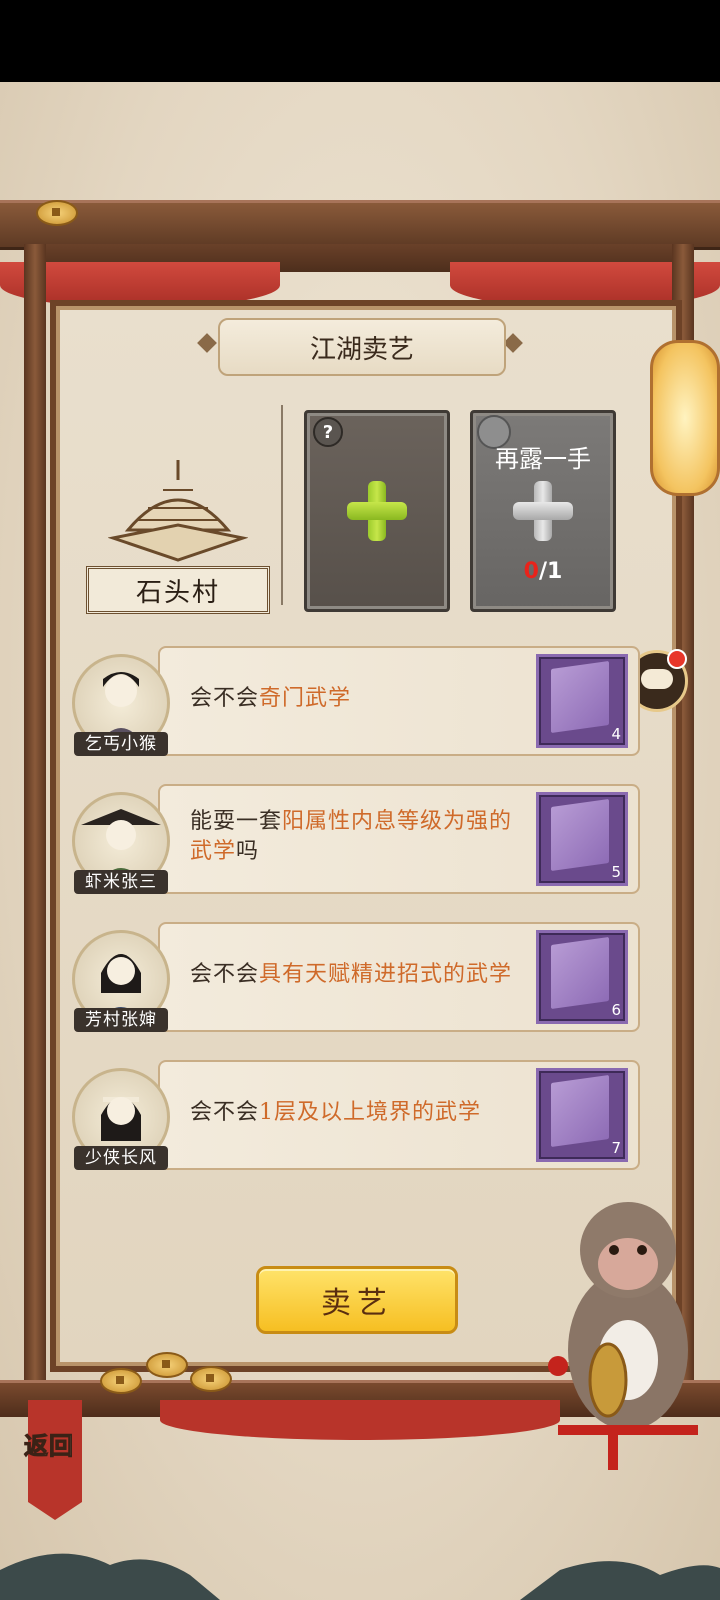 This screenshot has width=720, height=1600. Describe the element at coordinates (616, 1148) in the screenshot. I see `reward-count: 7` at that location.